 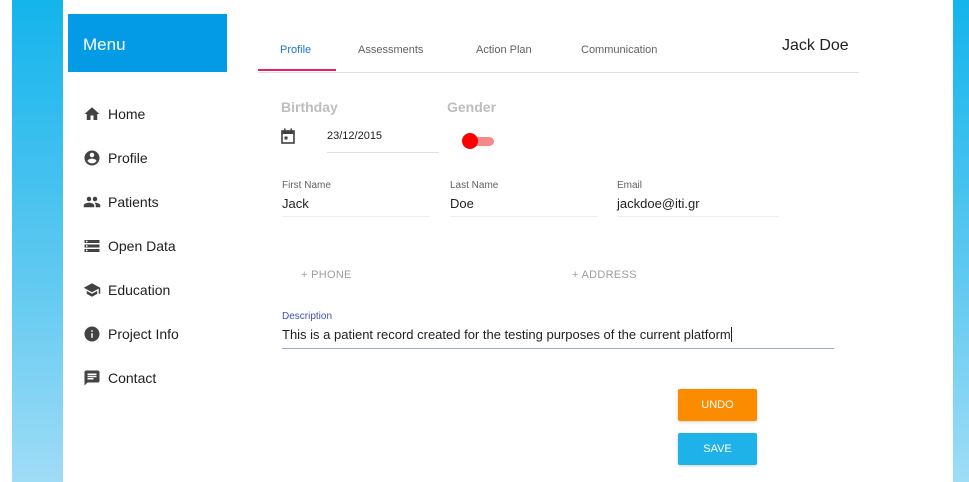 I want to click on first-name-input: Jack, so click(x=356, y=206).